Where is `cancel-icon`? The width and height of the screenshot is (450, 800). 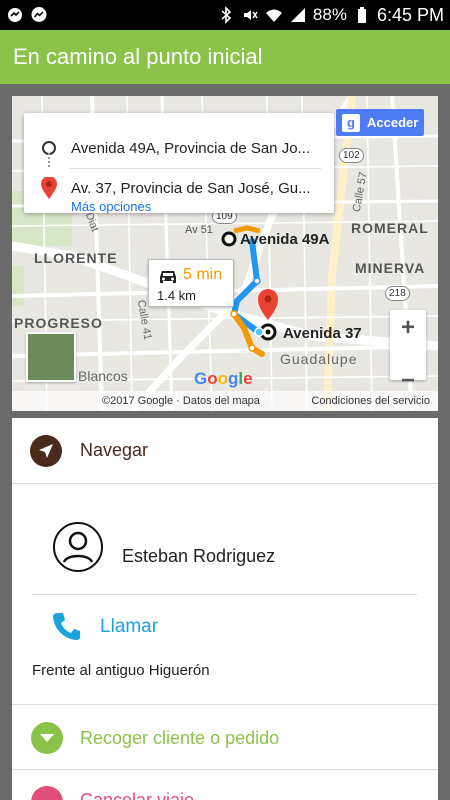
cancel-icon is located at coordinates (47, 793).